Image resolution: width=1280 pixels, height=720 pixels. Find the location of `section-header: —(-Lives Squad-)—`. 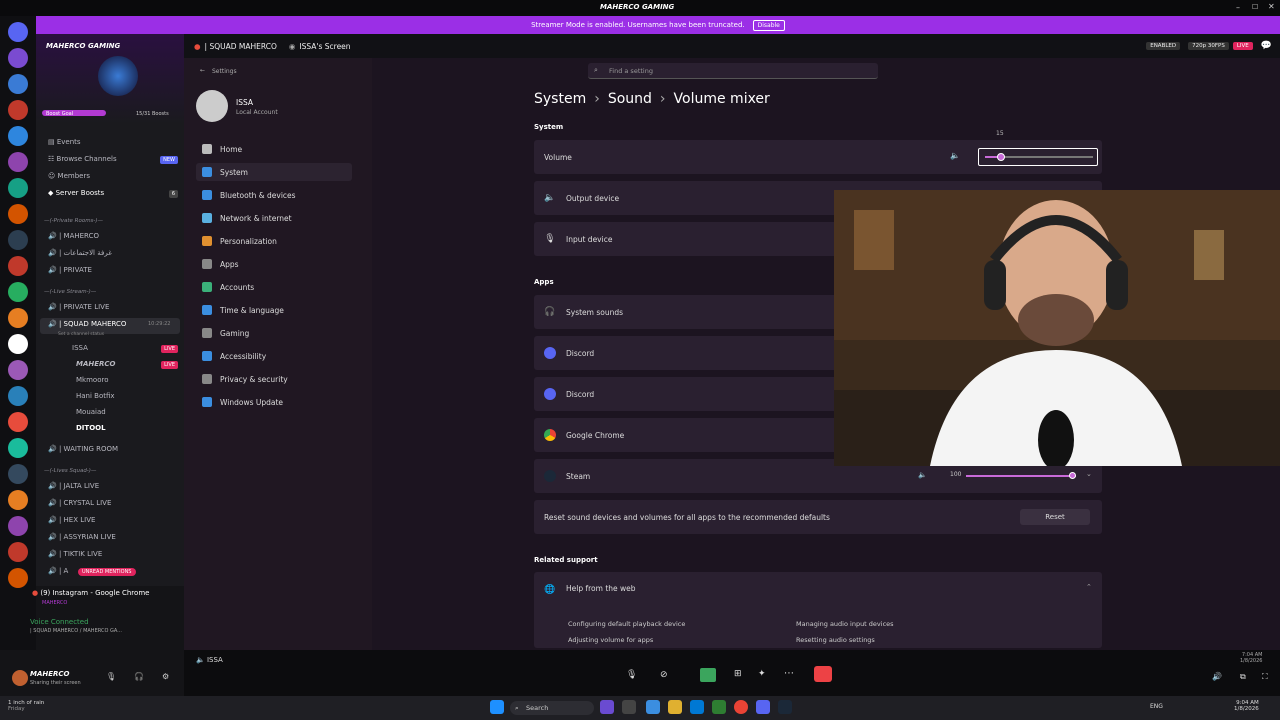

section-header: —(-Lives Squad-)— is located at coordinates (70, 471).